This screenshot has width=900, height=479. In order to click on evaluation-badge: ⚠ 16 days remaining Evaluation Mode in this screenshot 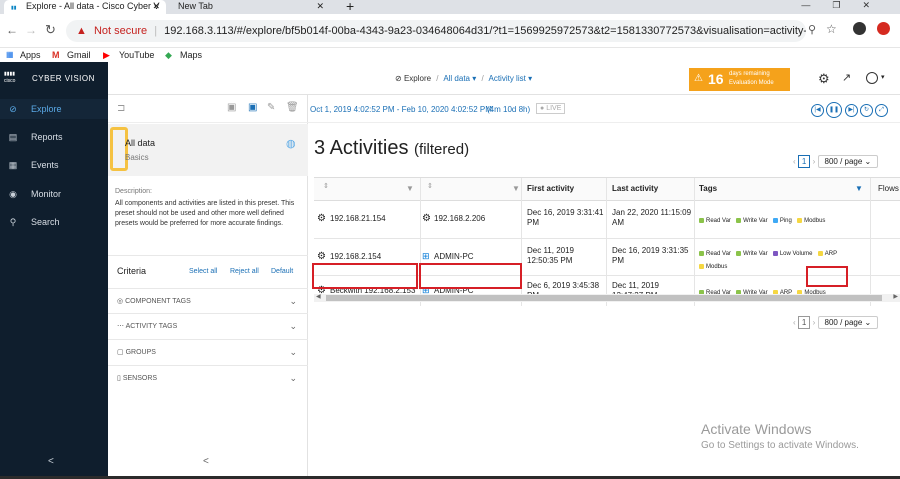, I will do `click(739, 79)`.